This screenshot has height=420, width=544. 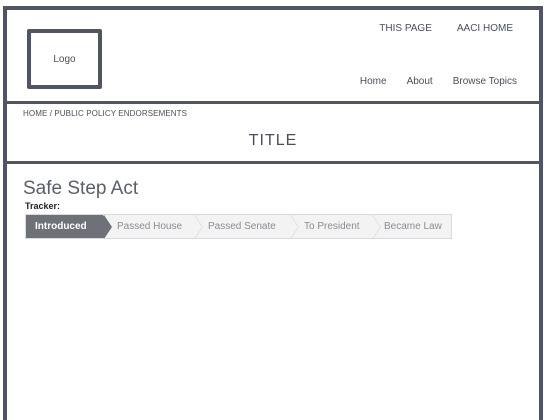 What do you see at coordinates (273, 162) in the screenshot?
I see `title-divider` at bounding box center [273, 162].